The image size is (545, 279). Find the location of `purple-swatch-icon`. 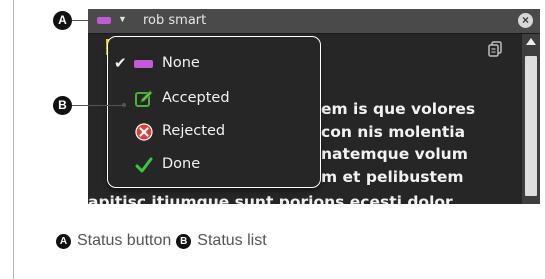

purple-swatch-icon is located at coordinates (143, 64).